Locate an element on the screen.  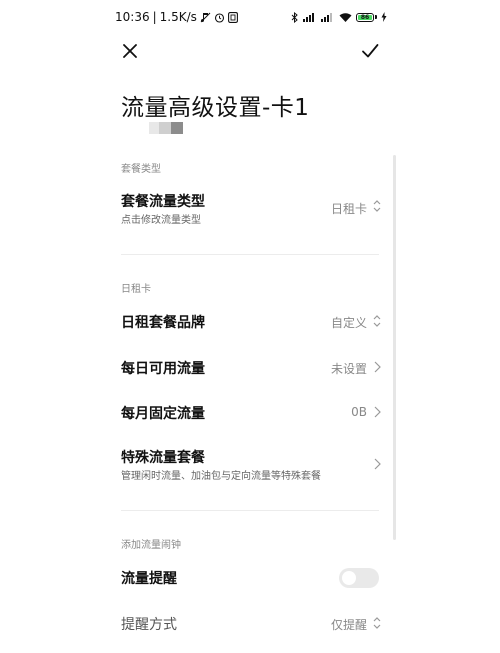
confirm-button is located at coordinates (370, 51).